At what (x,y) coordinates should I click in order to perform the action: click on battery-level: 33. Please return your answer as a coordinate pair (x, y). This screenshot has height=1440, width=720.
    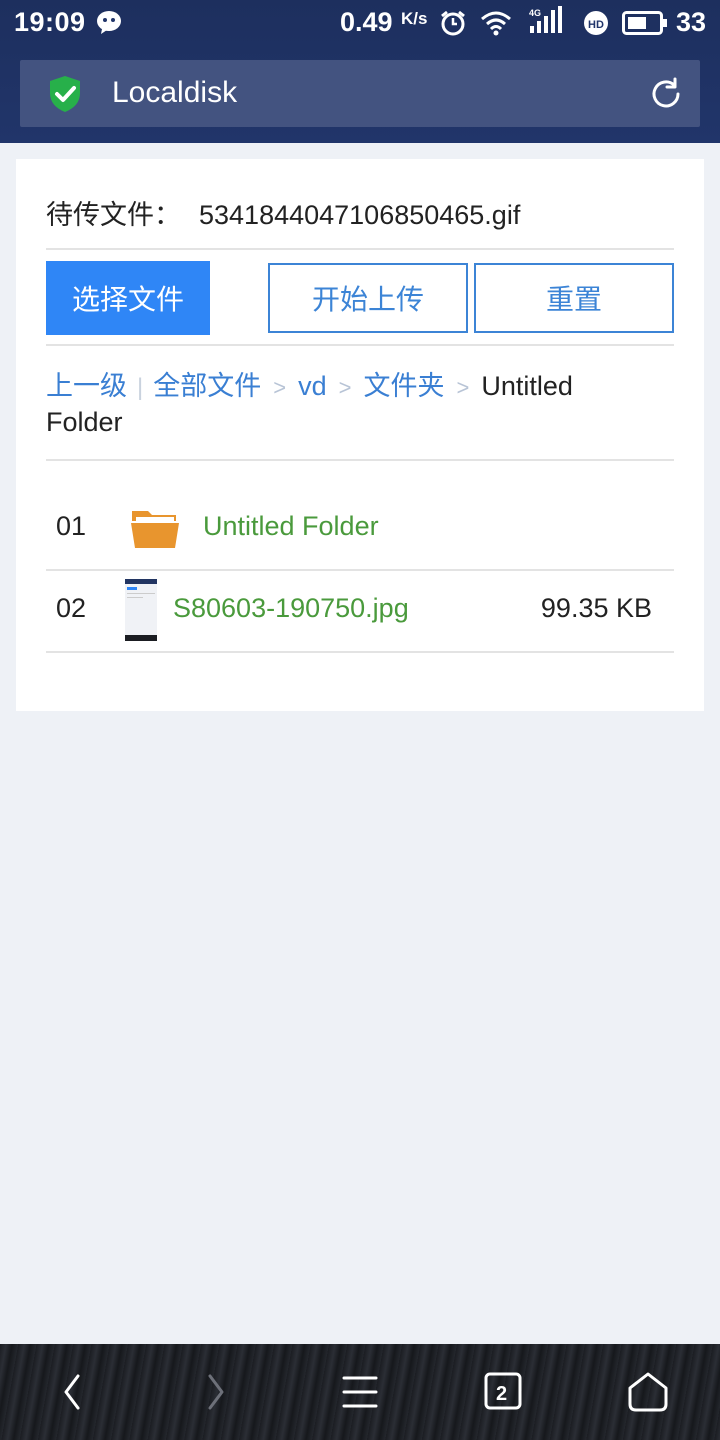
    Looking at the image, I should click on (691, 22).